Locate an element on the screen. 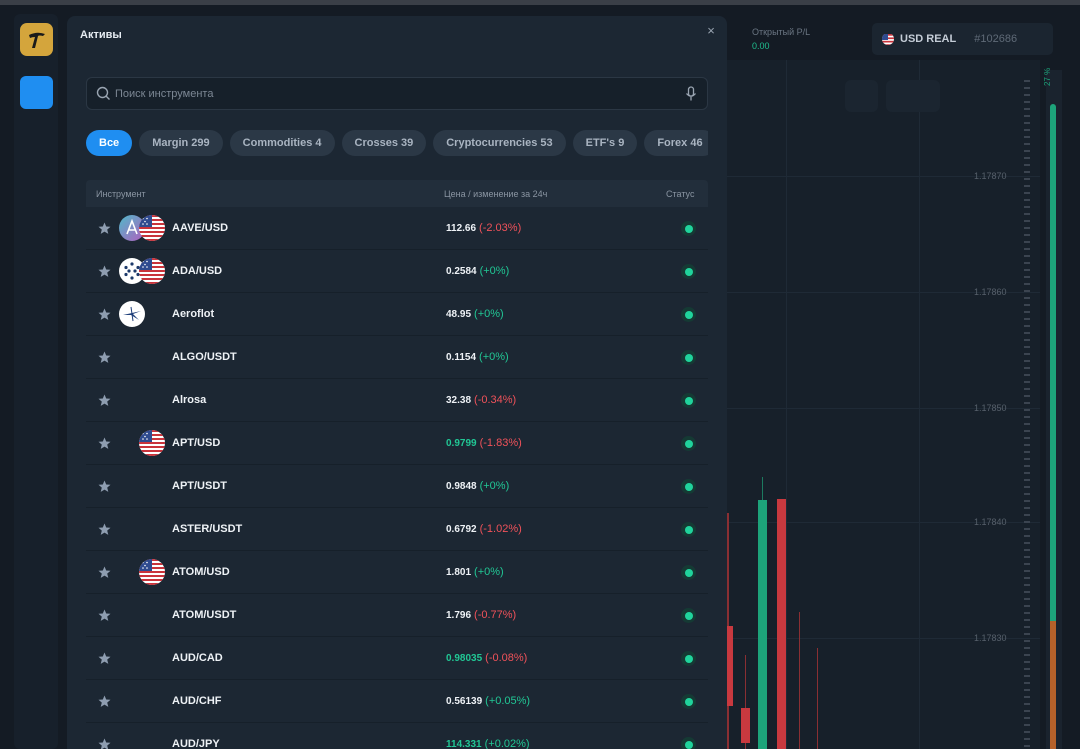  table-row: ADA/USD 0.2584 (+0%) is located at coordinates (397, 271).